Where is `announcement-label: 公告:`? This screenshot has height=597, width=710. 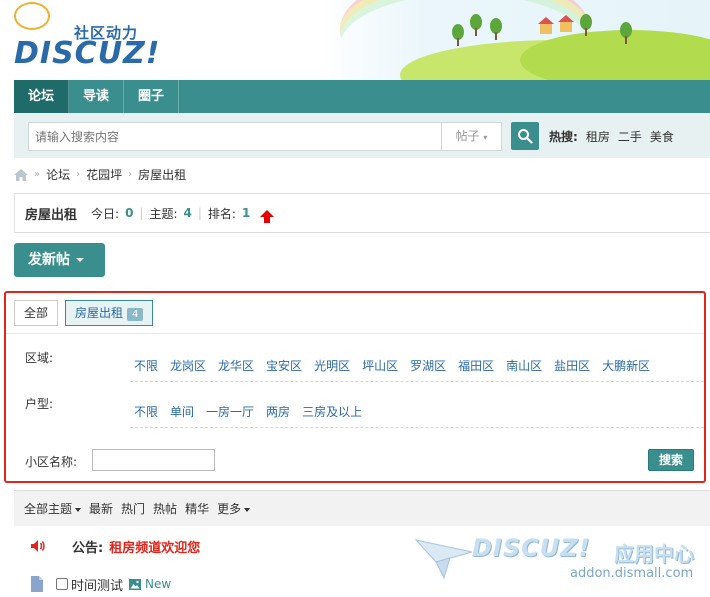 announcement-label: 公告: is located at coordinates (88, 548).